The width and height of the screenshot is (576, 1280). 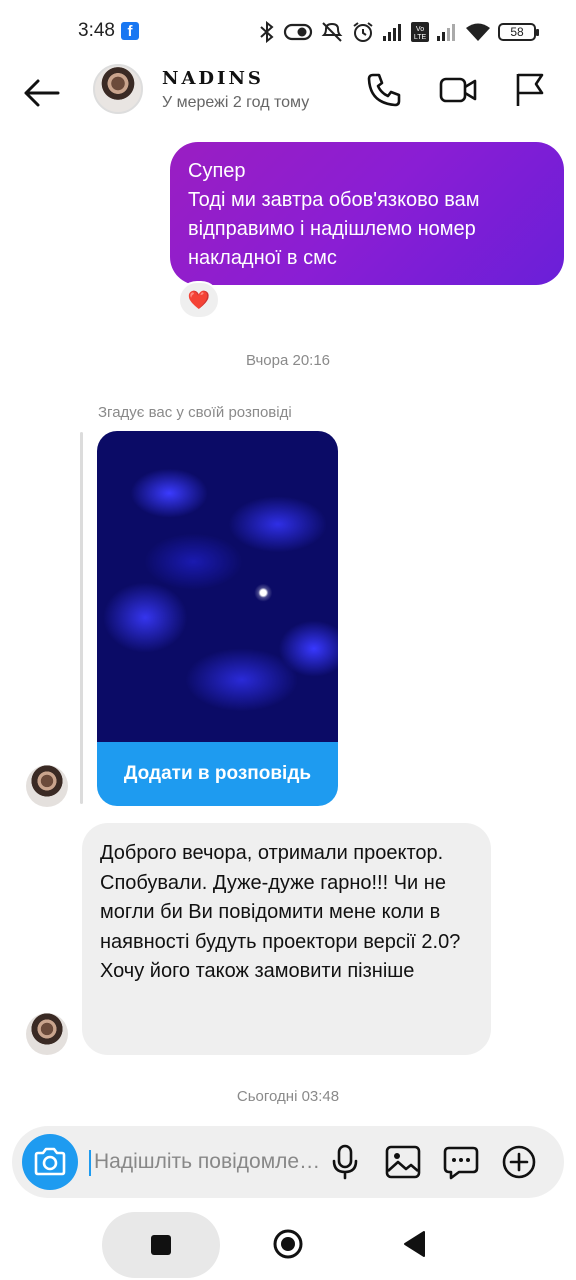 I want to click on volte-icon: VoLTE, so click(x=420, y=32).